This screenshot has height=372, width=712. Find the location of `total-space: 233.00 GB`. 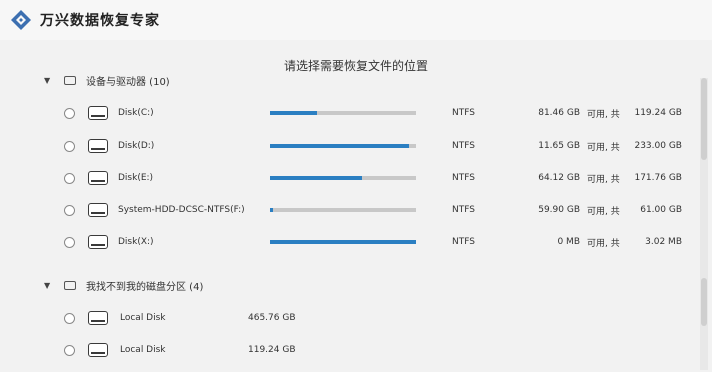

total-space: 233.00 GB is located at coordinates (658, 146).